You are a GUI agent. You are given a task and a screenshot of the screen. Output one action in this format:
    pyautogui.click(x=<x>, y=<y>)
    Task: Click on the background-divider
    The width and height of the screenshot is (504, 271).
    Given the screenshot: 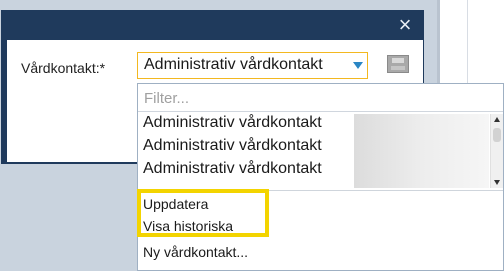 What is the action you would take?
    pyautogui.click(x=467, y=48)
    